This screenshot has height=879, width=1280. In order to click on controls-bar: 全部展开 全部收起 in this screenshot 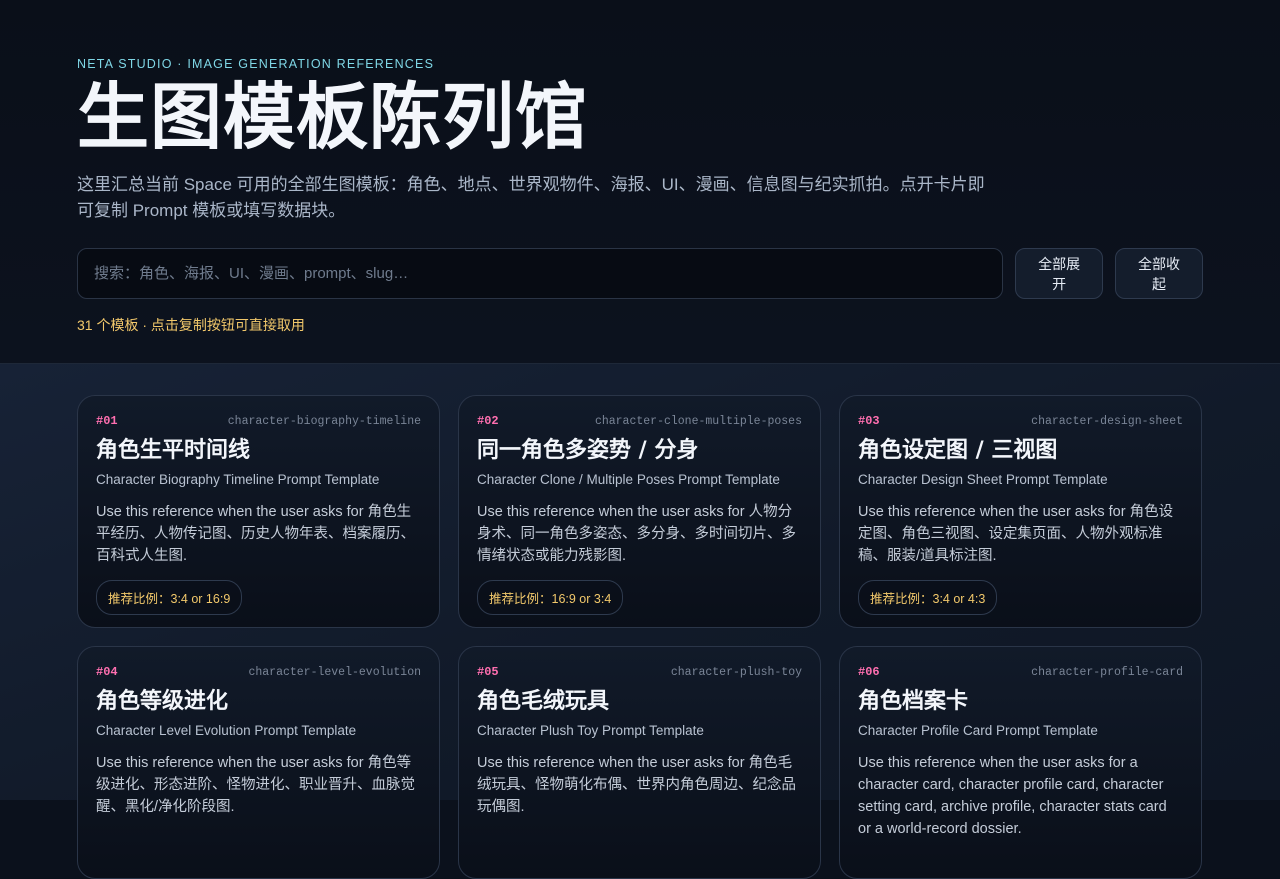, I will do `click(640, 273)`.